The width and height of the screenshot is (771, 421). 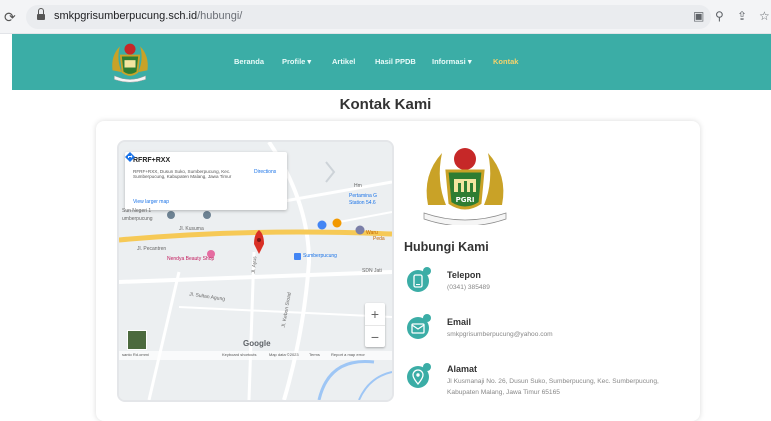 What do you see at coordinates (348, 354) in the screenshot?
I see `report-map-error-link: Report a map error` at bounding box center [348, 354].